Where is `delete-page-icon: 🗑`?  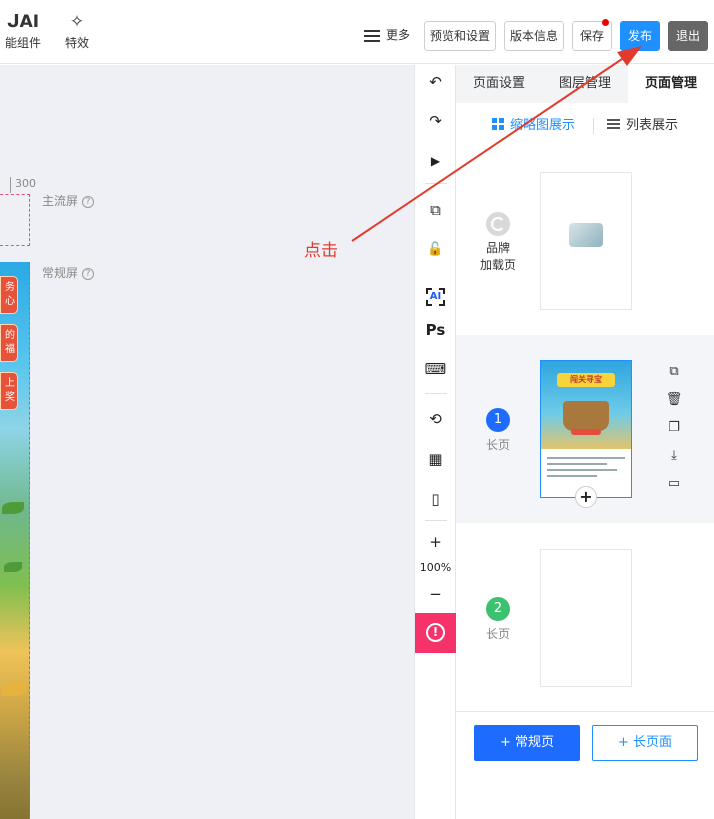 delete-page-icon: 🗑 is located at coordinates (674, 400).